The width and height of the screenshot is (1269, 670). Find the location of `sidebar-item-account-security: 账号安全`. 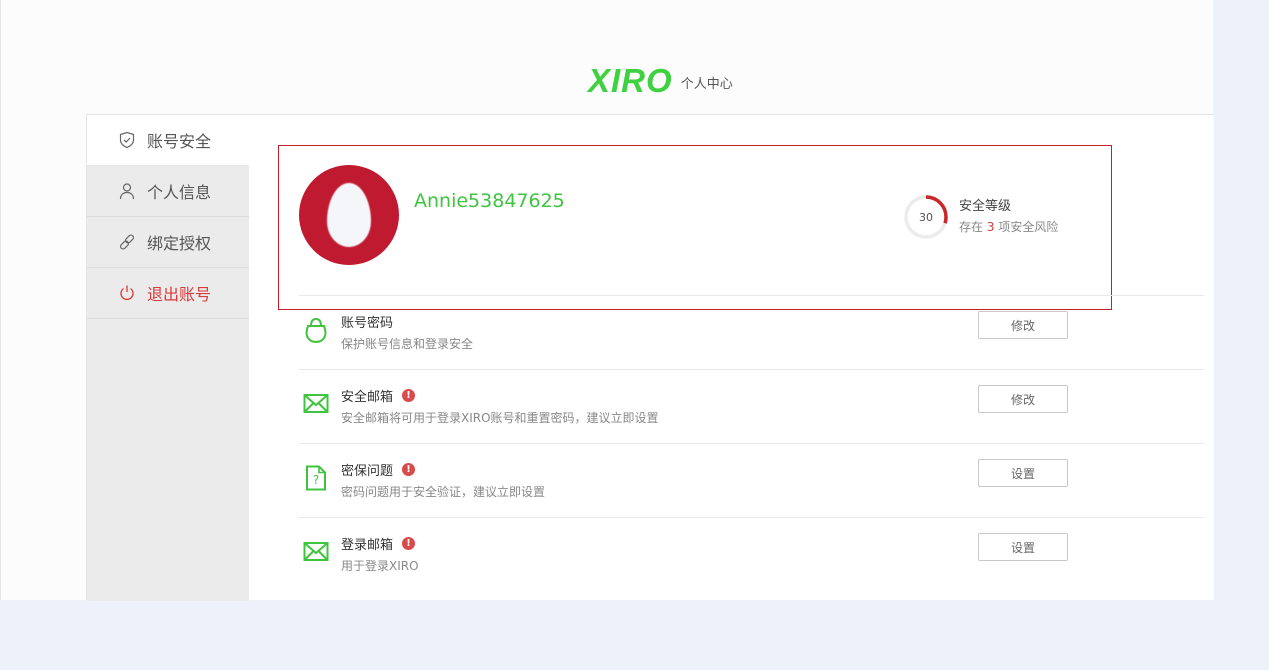

sidebar-item-account-security: 账号安全 is located at coordinates (168, 140).